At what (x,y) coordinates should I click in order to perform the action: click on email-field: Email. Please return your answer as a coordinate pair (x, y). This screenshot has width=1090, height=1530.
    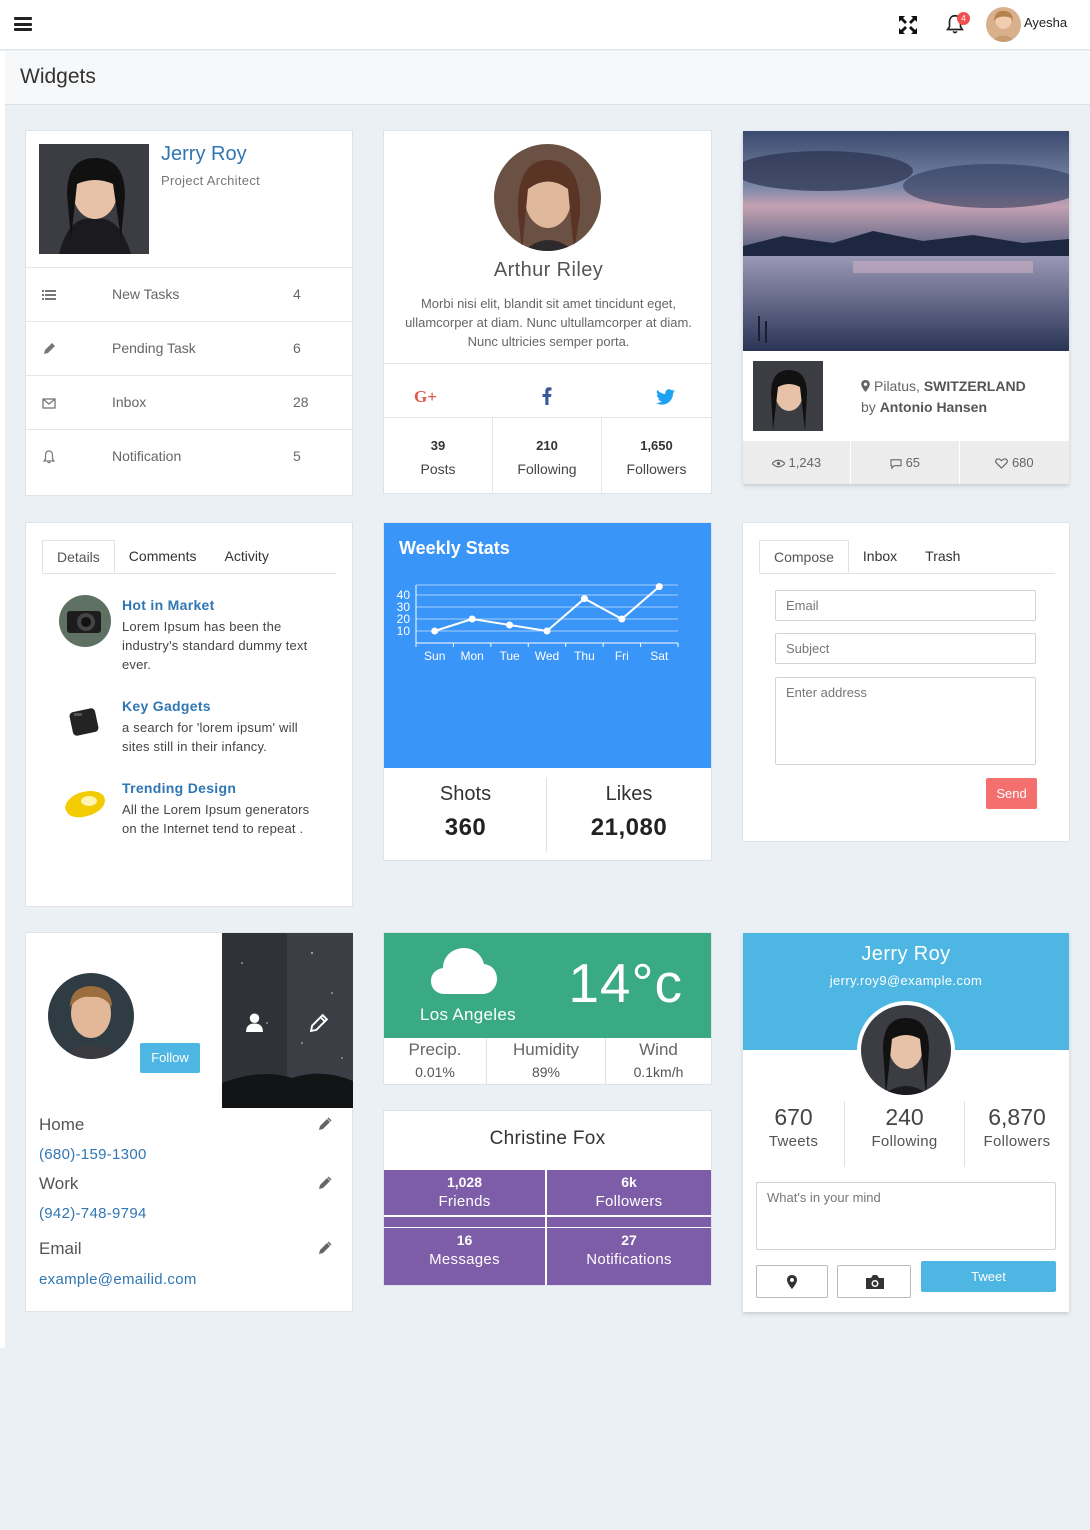
    Looking at the image, I should click on (905, 605).